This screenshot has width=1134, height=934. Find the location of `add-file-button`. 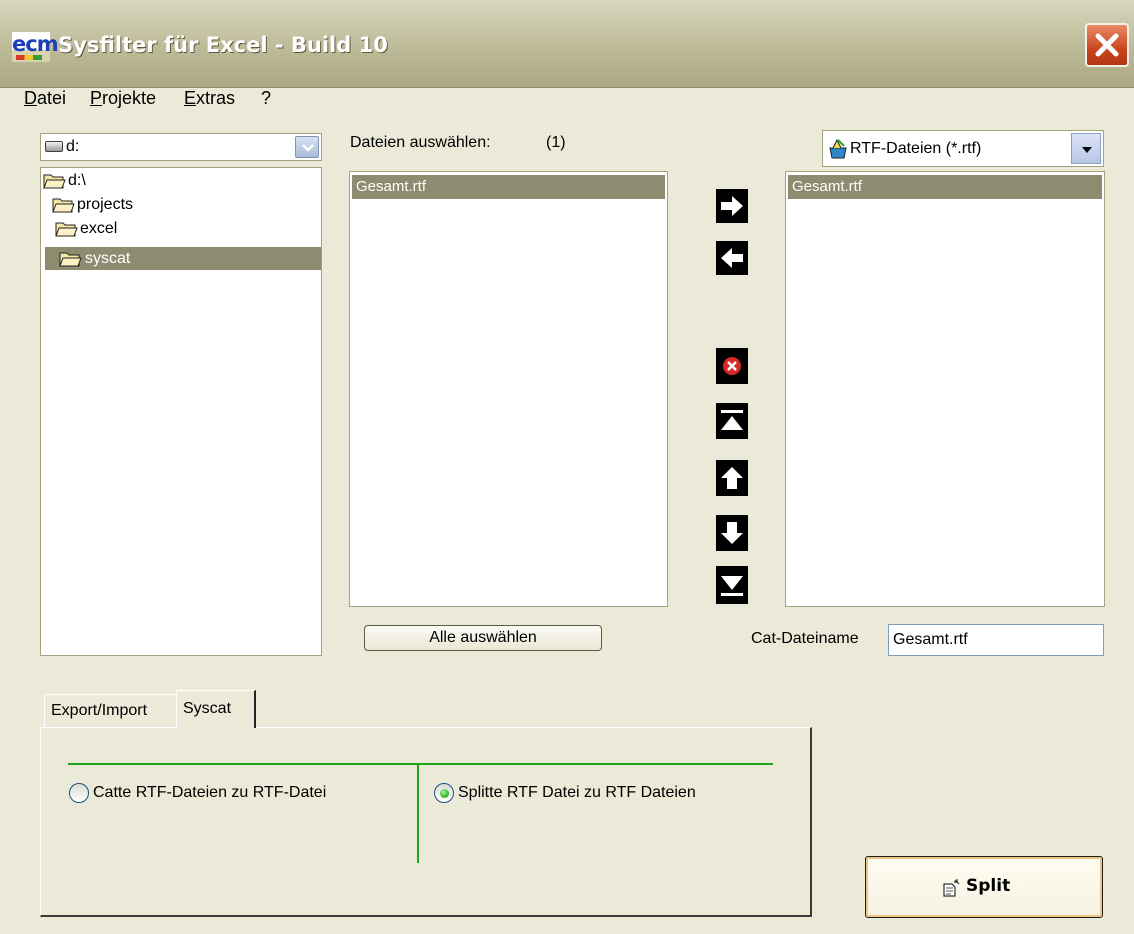

add-file-button is located at coordinates (732, 206).